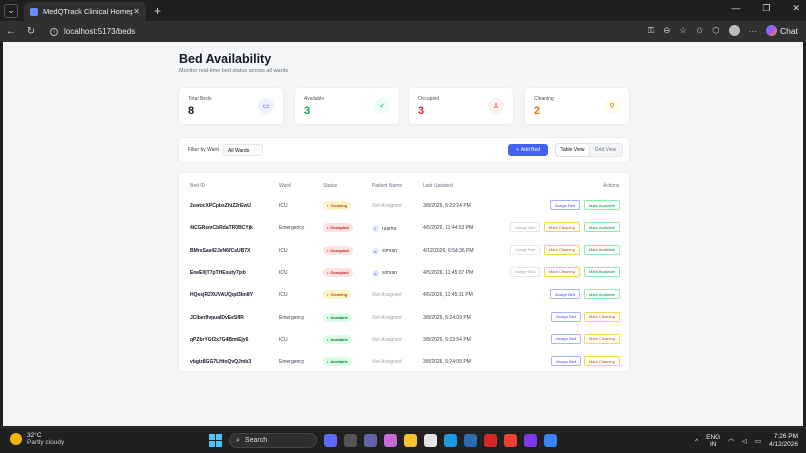 The width and height of the screenshot is (806, 453). I want to click on taskbar-search: ⌕ Search, so click(273, 440).